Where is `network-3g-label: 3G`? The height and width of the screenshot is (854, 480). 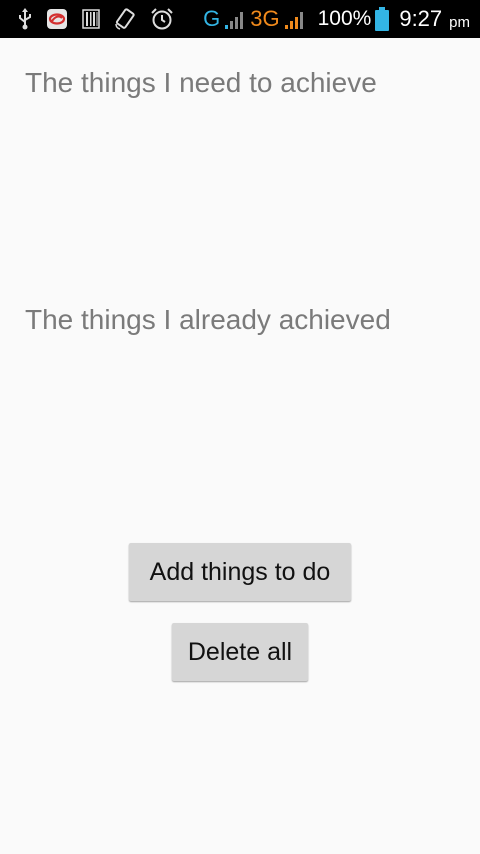
network-3g-label: 3G is located at coordinates (265, 18).